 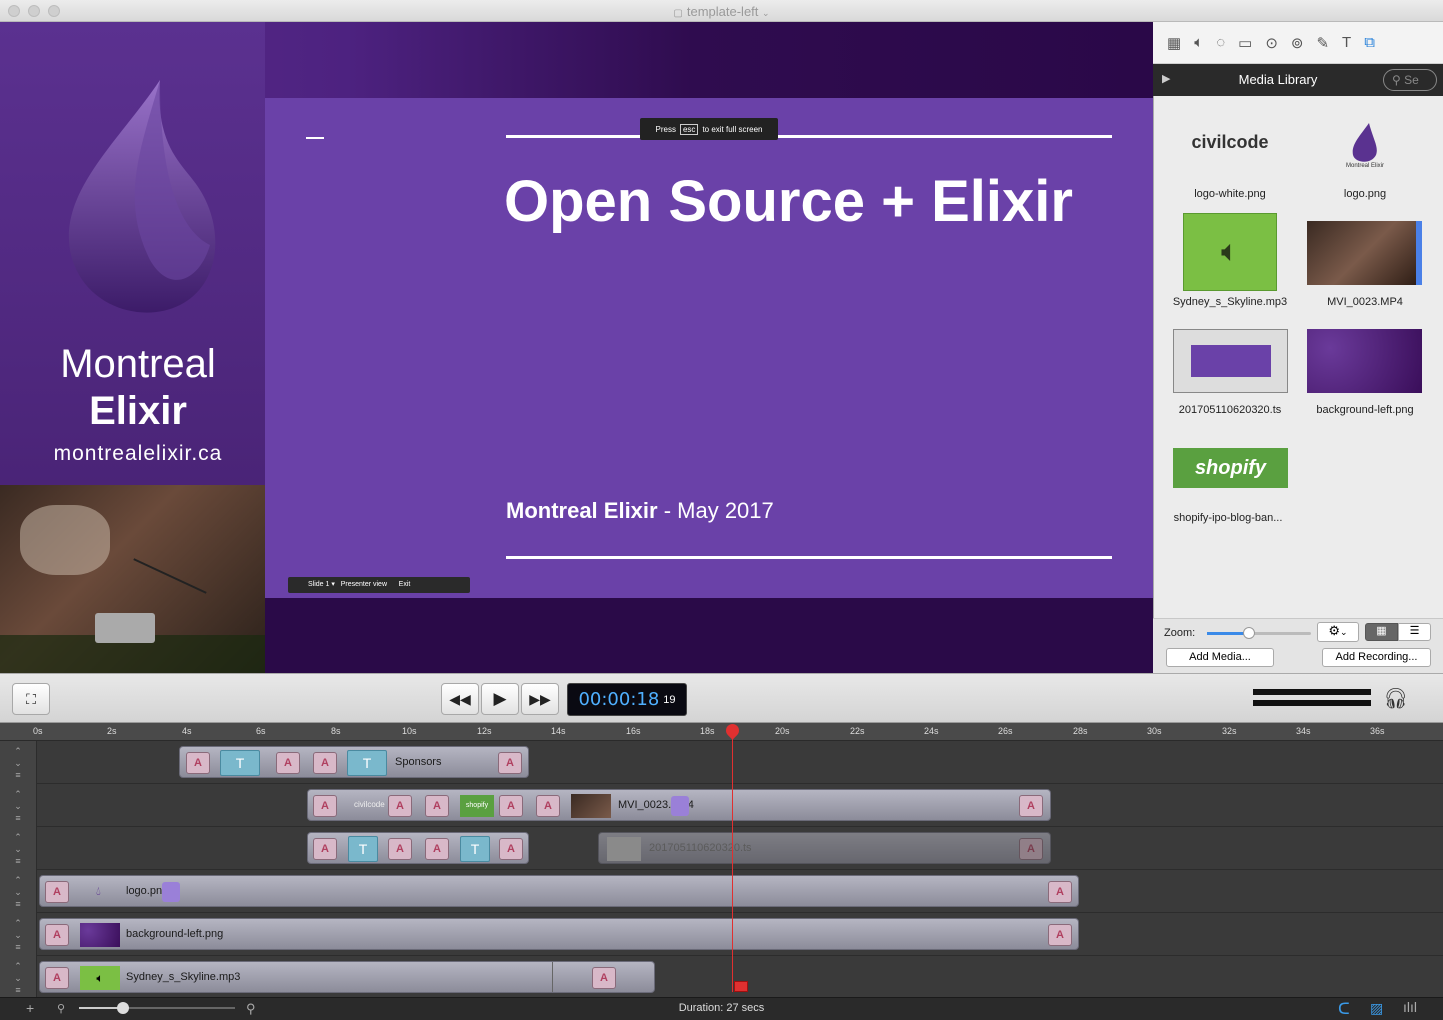 I want to click on presentation-toolbar: Slide 1 ▾ Presenter view Exit, so click(x=379, y=585).